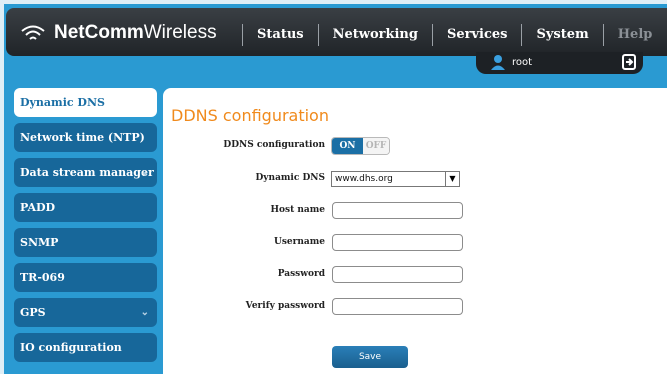 The width and height of the screenshot is (667, 374). What do you see at coordinates (374, 35) in the screenshot?
I see `nav-networking: Networking` at bounding box center [374, 35].